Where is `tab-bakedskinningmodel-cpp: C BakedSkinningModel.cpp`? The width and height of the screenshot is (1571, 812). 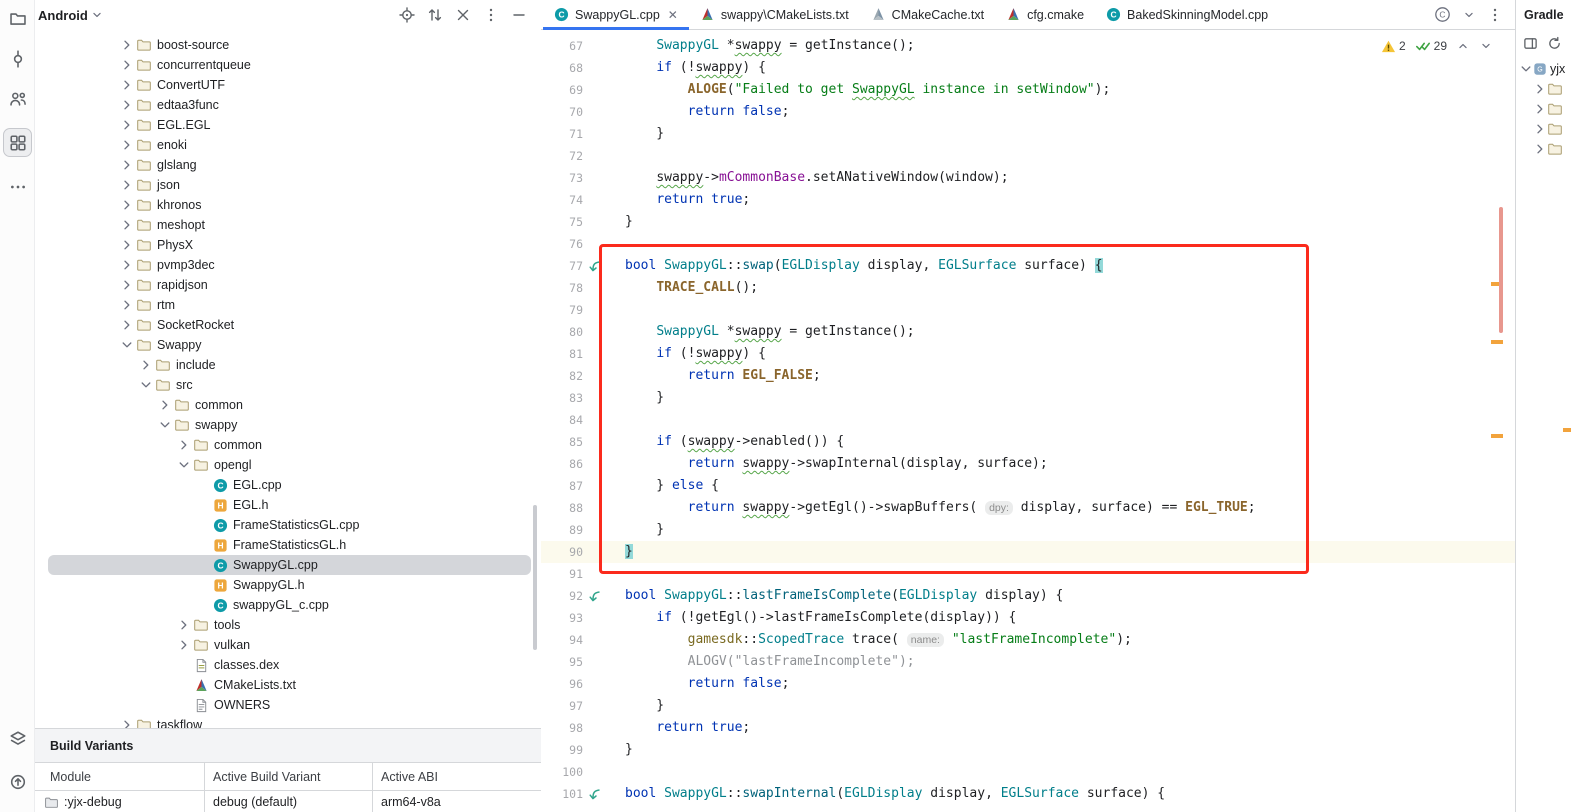
tab-bakedskinningmodel-cpp: C BakedSkinningModel.cpp is located at coordinates (1187, 14).